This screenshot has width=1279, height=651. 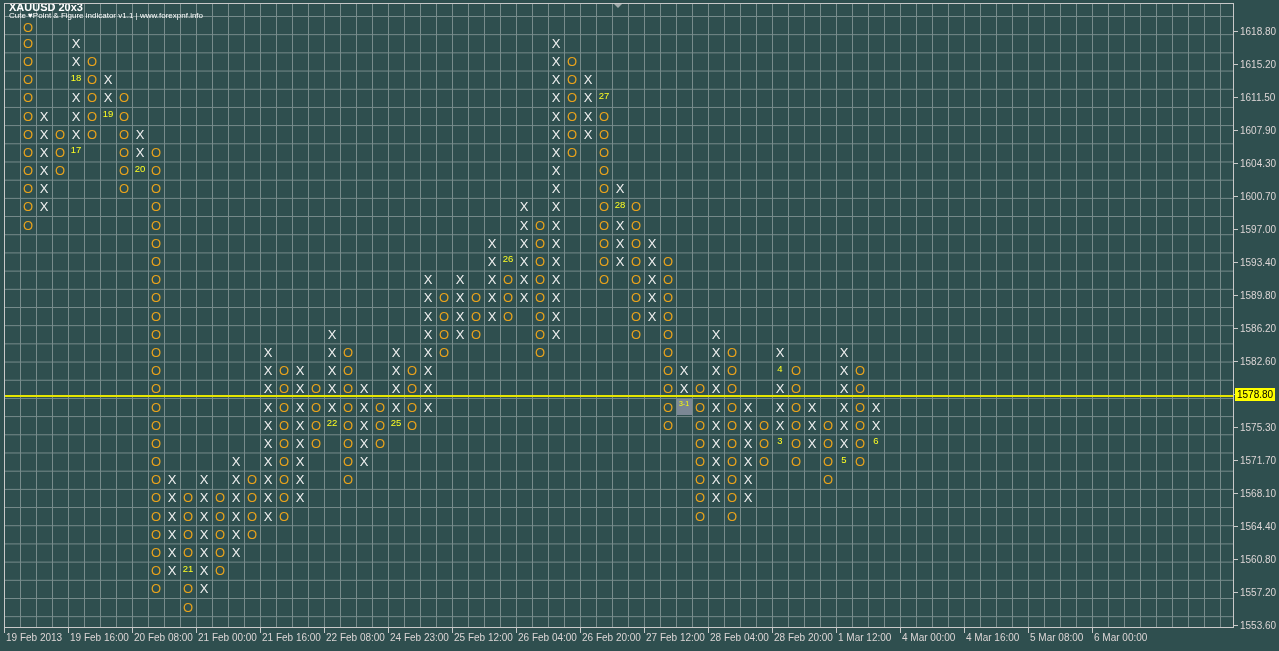 What do you see at coordinates (620, 204) in the screenshot?
I see `box-count-label: 28` at bounding box center [620, 204].